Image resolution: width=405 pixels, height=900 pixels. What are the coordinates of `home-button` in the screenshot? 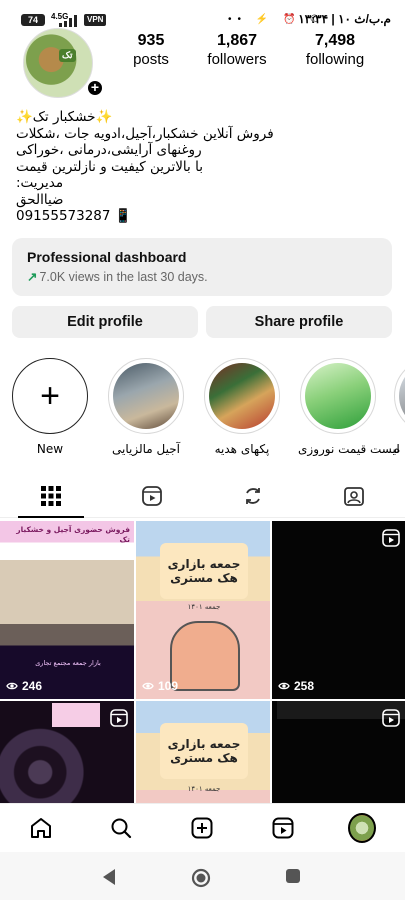 It's located at (41, 828).